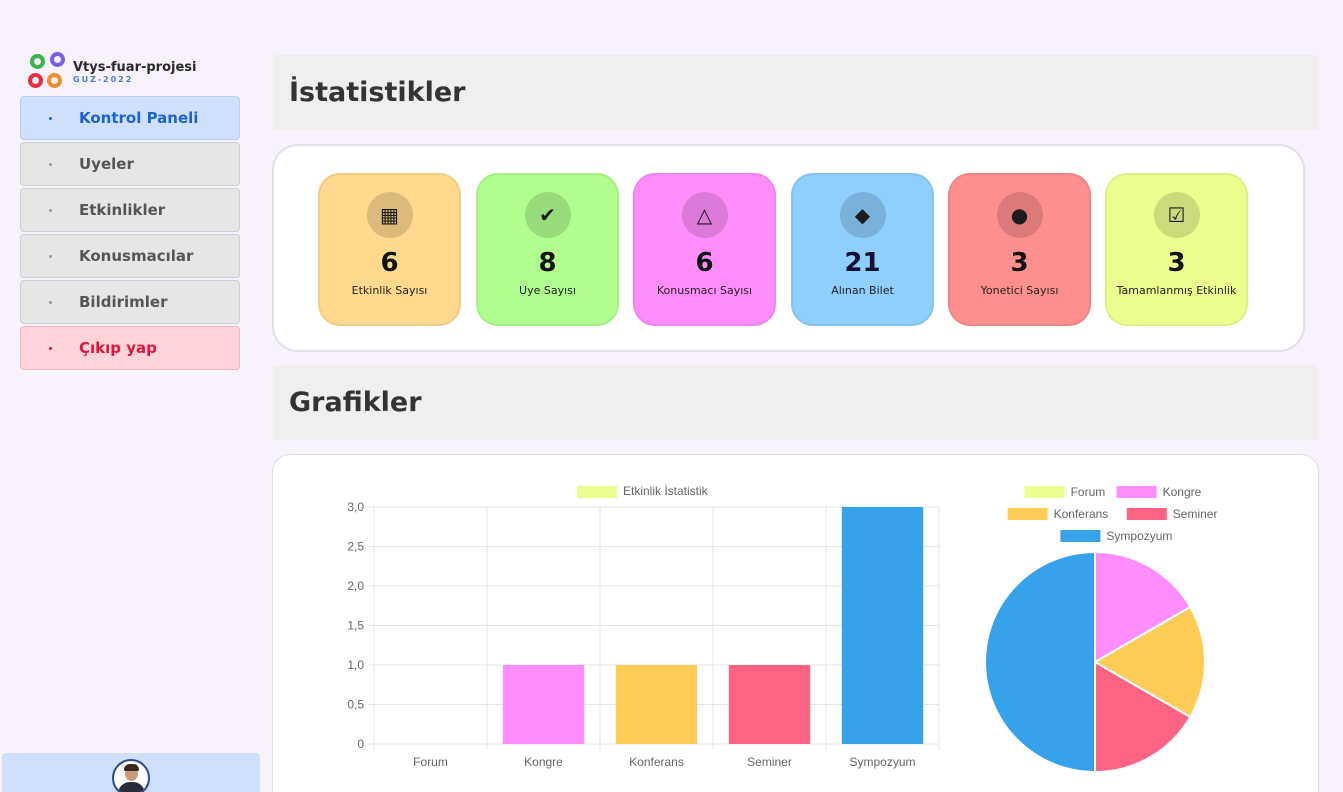 Image resolution: width=1343 pixels, height=792 pixels. I want to click on sidebar-item-label: Çıkıp yap, so click(118, 348).